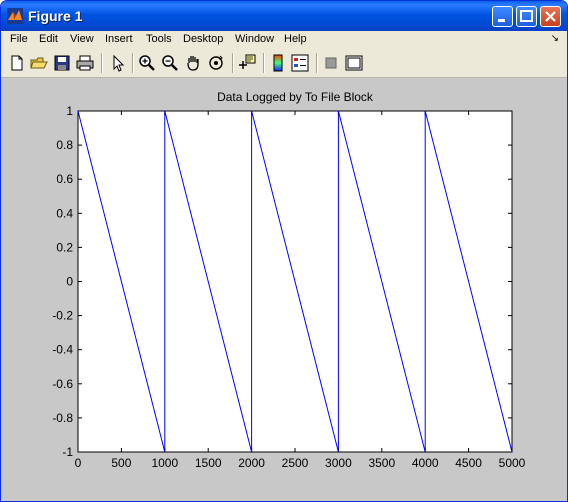 This screenshot has height=502, width=568. I want to click on x-tick-label: 4500, so click(468, 463).